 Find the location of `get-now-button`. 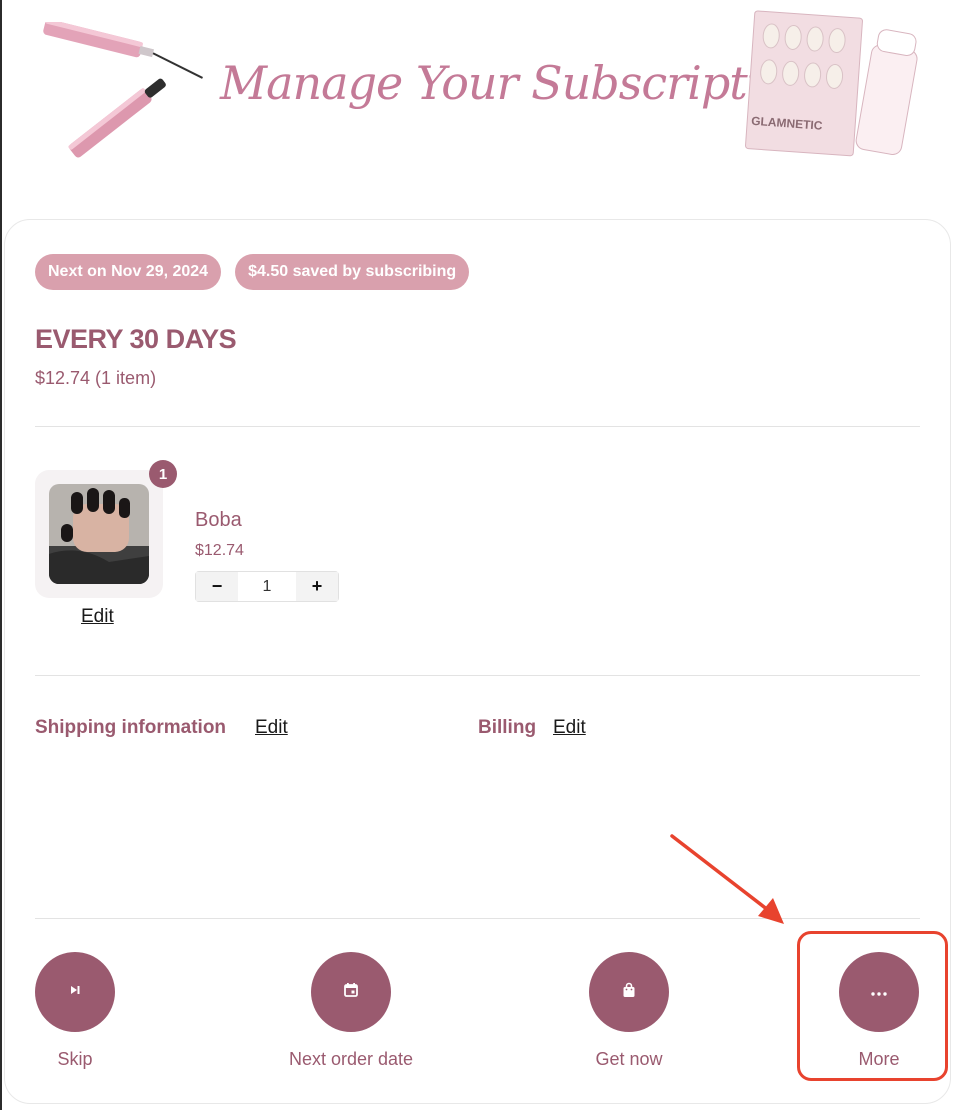

get-now-button is located at coordinates (629, 992).